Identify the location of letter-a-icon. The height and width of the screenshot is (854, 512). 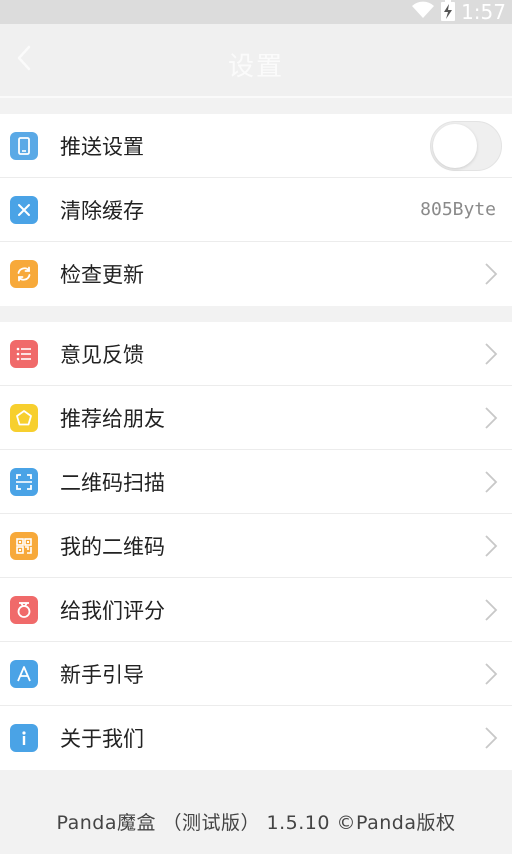
(24, 673).